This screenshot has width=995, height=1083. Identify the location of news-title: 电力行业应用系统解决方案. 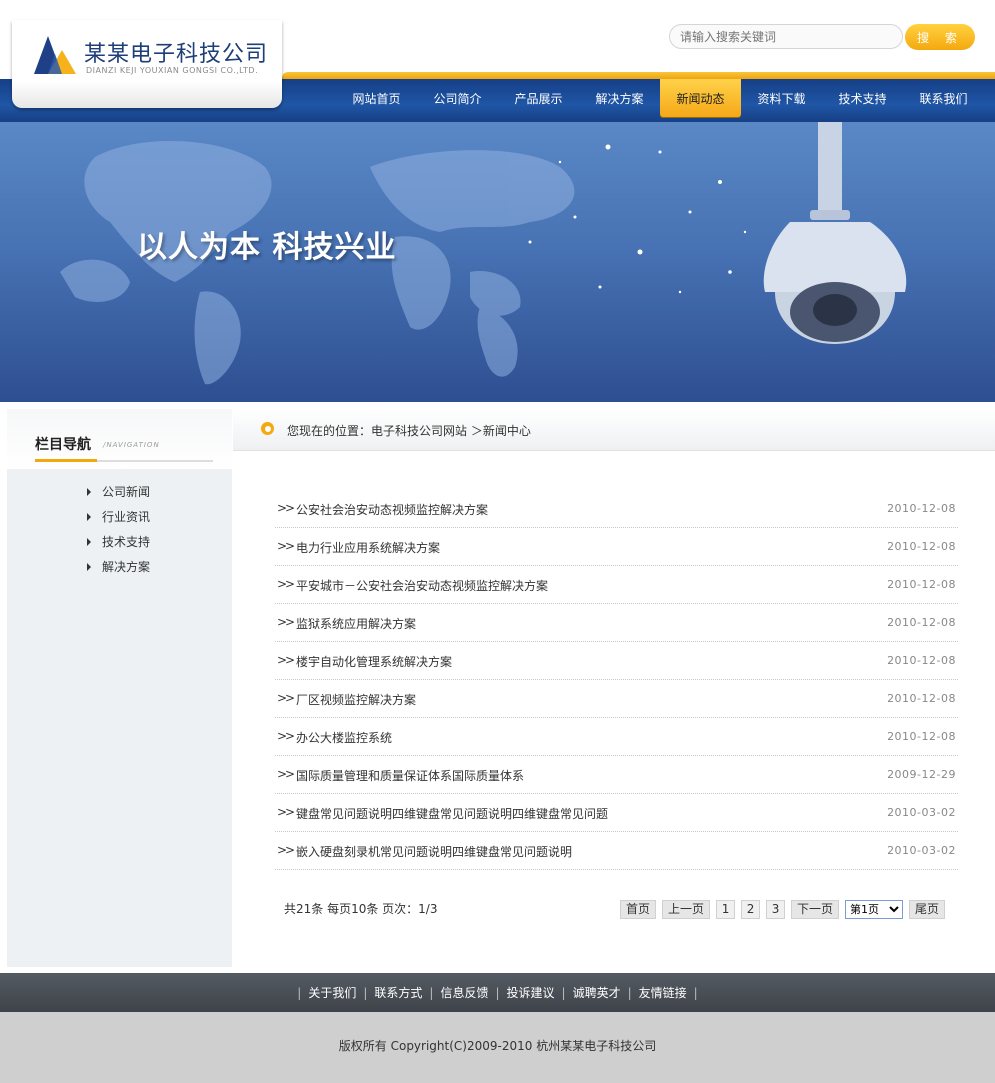
(368, 547).